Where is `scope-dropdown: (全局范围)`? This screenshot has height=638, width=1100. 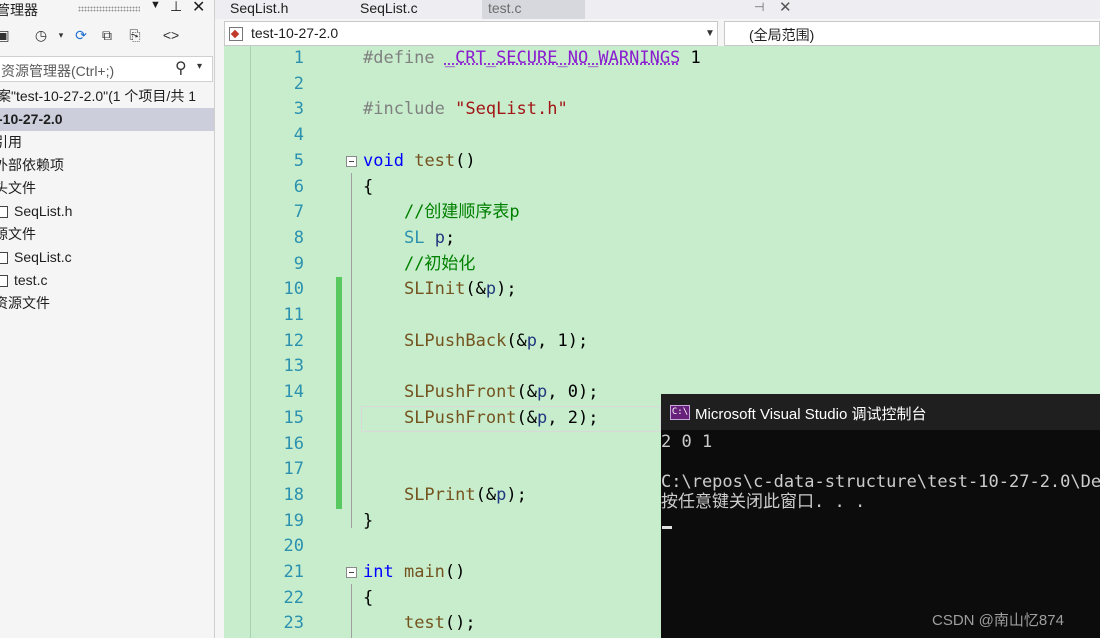 scope-dropdown: (全局范围) is located at coordinates (912, 33).